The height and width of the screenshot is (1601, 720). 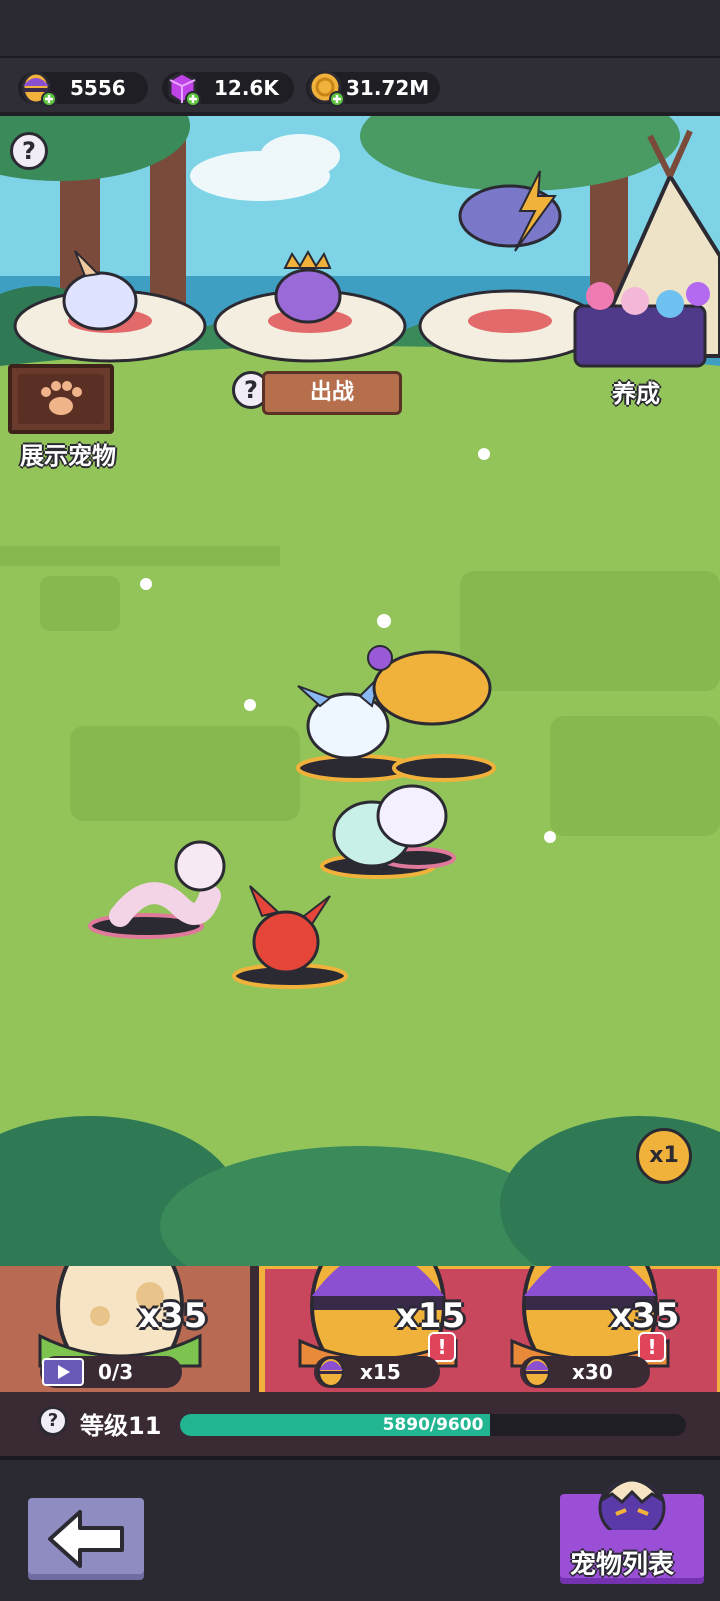 I want to click on status-bar, so click(x=360, y=29).